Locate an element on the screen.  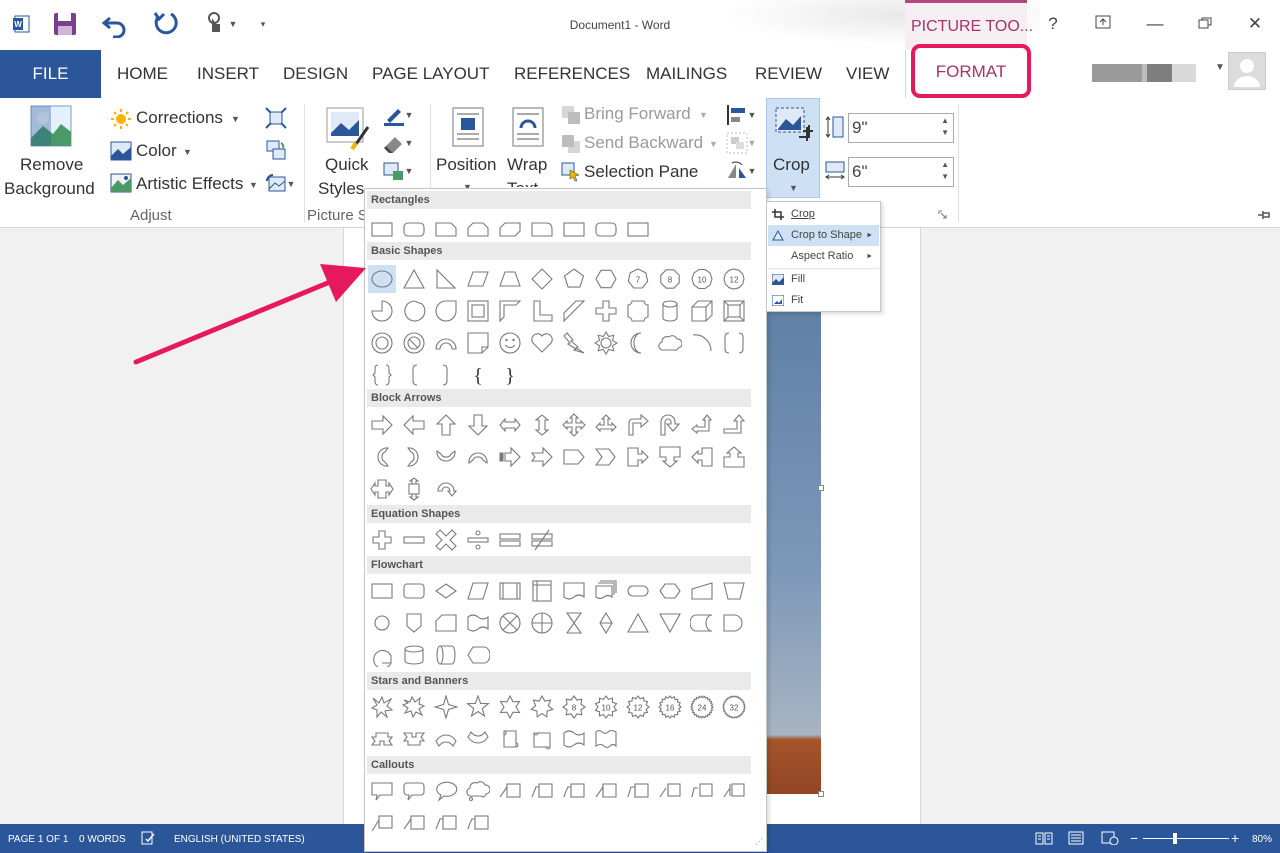
account-caret-icon: ▼ is located at coordinates (1220, 67).